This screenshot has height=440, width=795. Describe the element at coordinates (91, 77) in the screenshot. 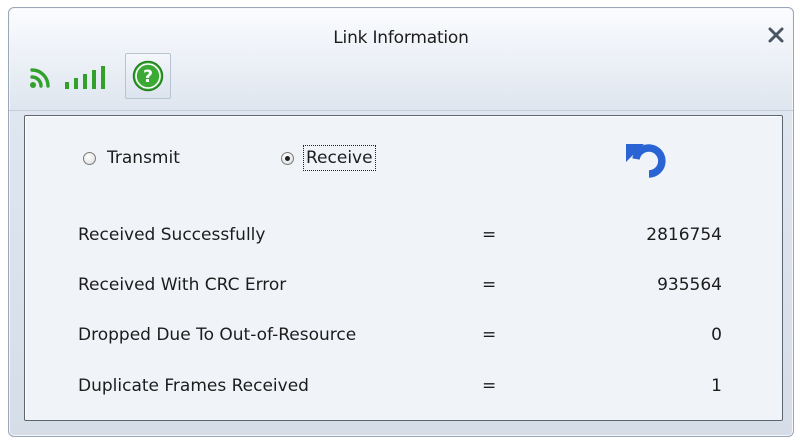

I see `signal-strength-bars-icon` at that location.